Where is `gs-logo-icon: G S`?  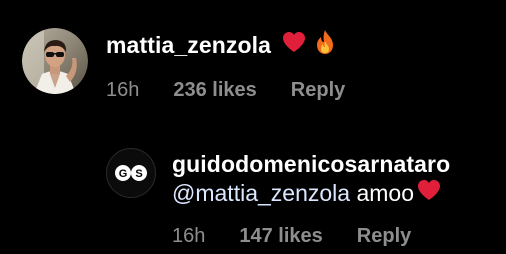 gs-logo-icon: G S is located at coordinates (131, 173).